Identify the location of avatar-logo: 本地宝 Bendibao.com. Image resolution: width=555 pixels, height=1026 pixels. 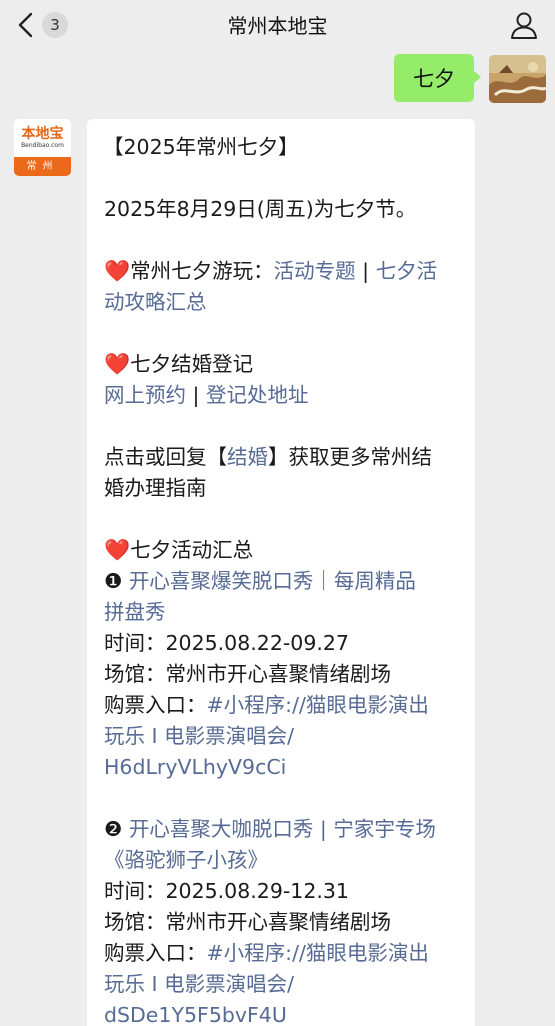
(42, 138).